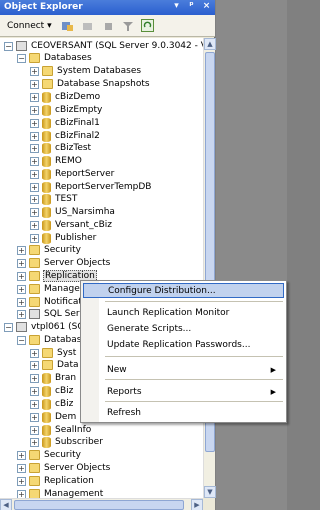  I want to click on tree-item: + cBizFinal2, so click(65, 136).